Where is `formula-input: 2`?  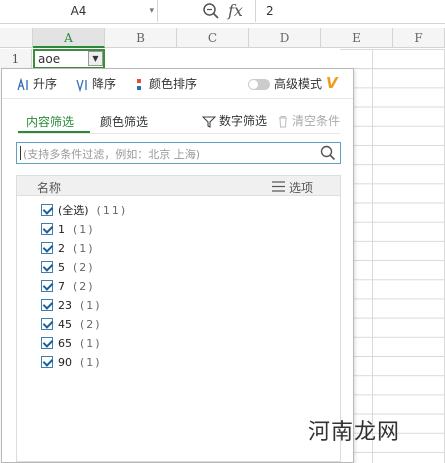
formula-input: 2 is located at coordinates (350, 11).